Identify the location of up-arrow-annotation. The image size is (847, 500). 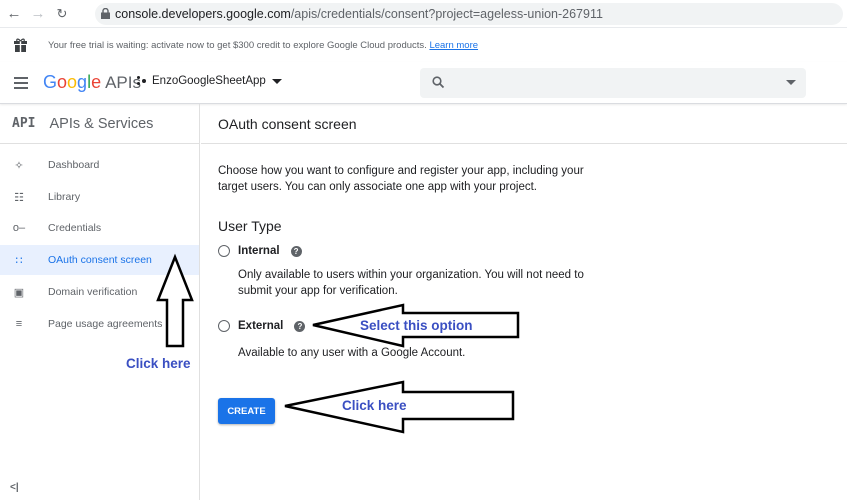
(175, 300).